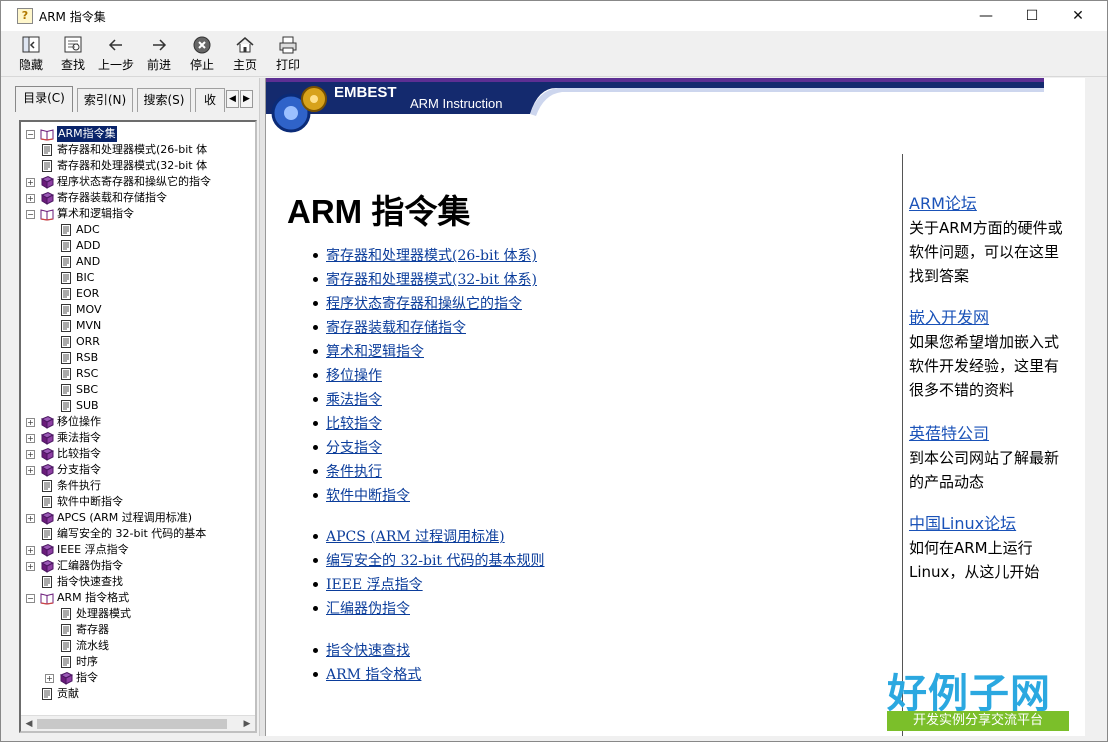  I want to click on embedded-dev-link: 嵌入开发网, so click(995, 318).